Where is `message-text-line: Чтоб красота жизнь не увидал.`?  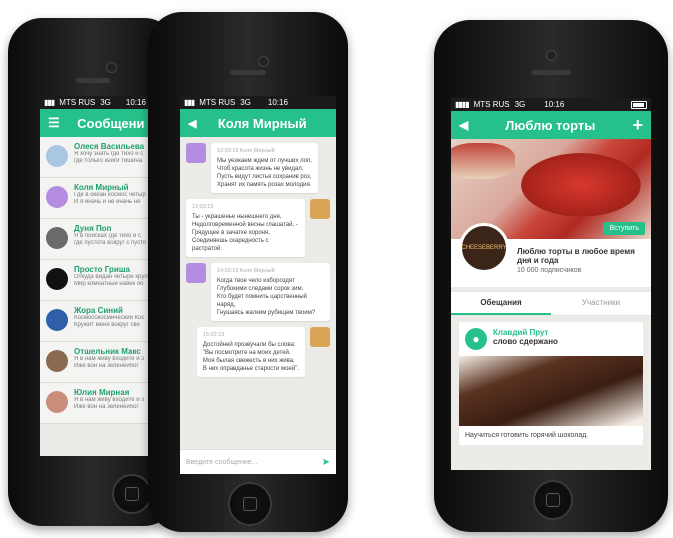
message-text-line: Чтоб красота жизнь не увидал. is located at coordinates (260, 169).